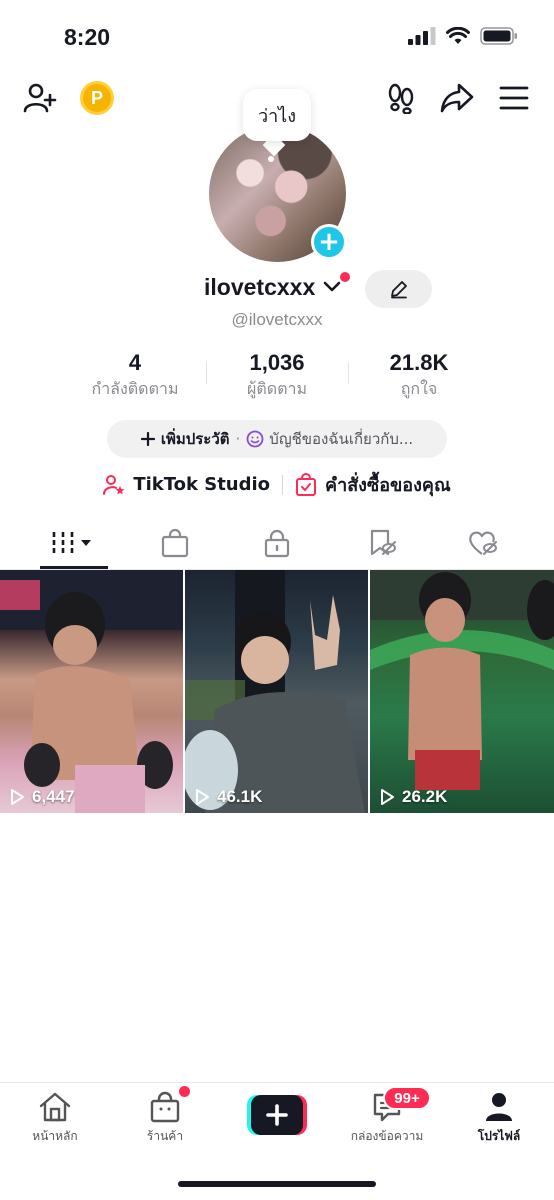  What do you see at coordinates (387, 1136) in the screenshot?
I see `nav-inbox-label: กล่องข้อความ` at bounding box center [387, 1136].